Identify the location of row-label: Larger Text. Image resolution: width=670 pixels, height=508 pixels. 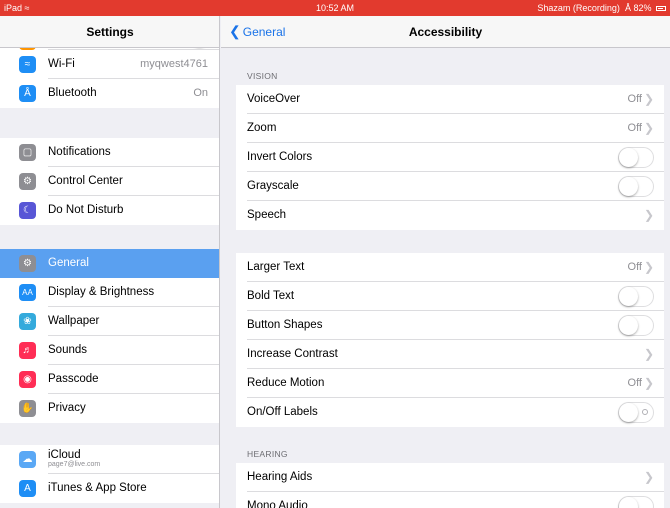
(276, 267).